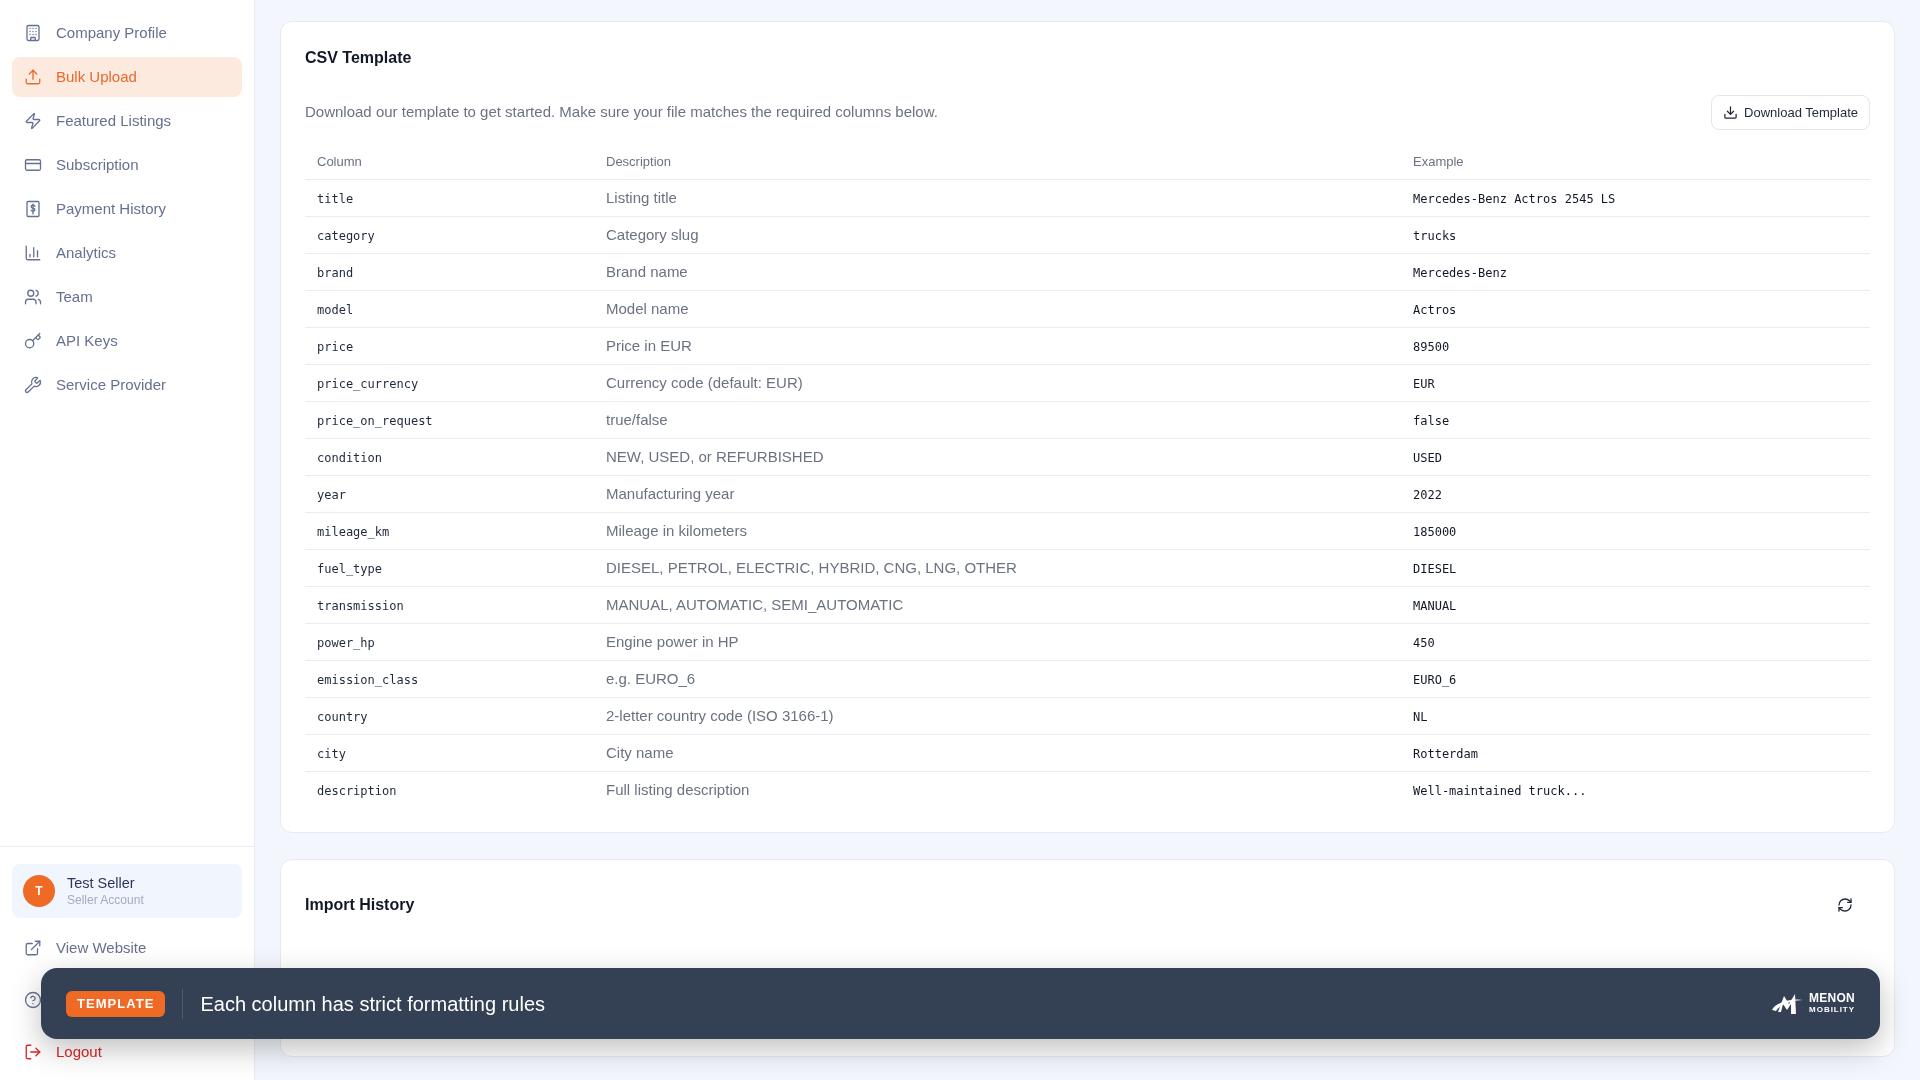  I want to click on description-cell: Mileage in kilometers, so click(676, 530).